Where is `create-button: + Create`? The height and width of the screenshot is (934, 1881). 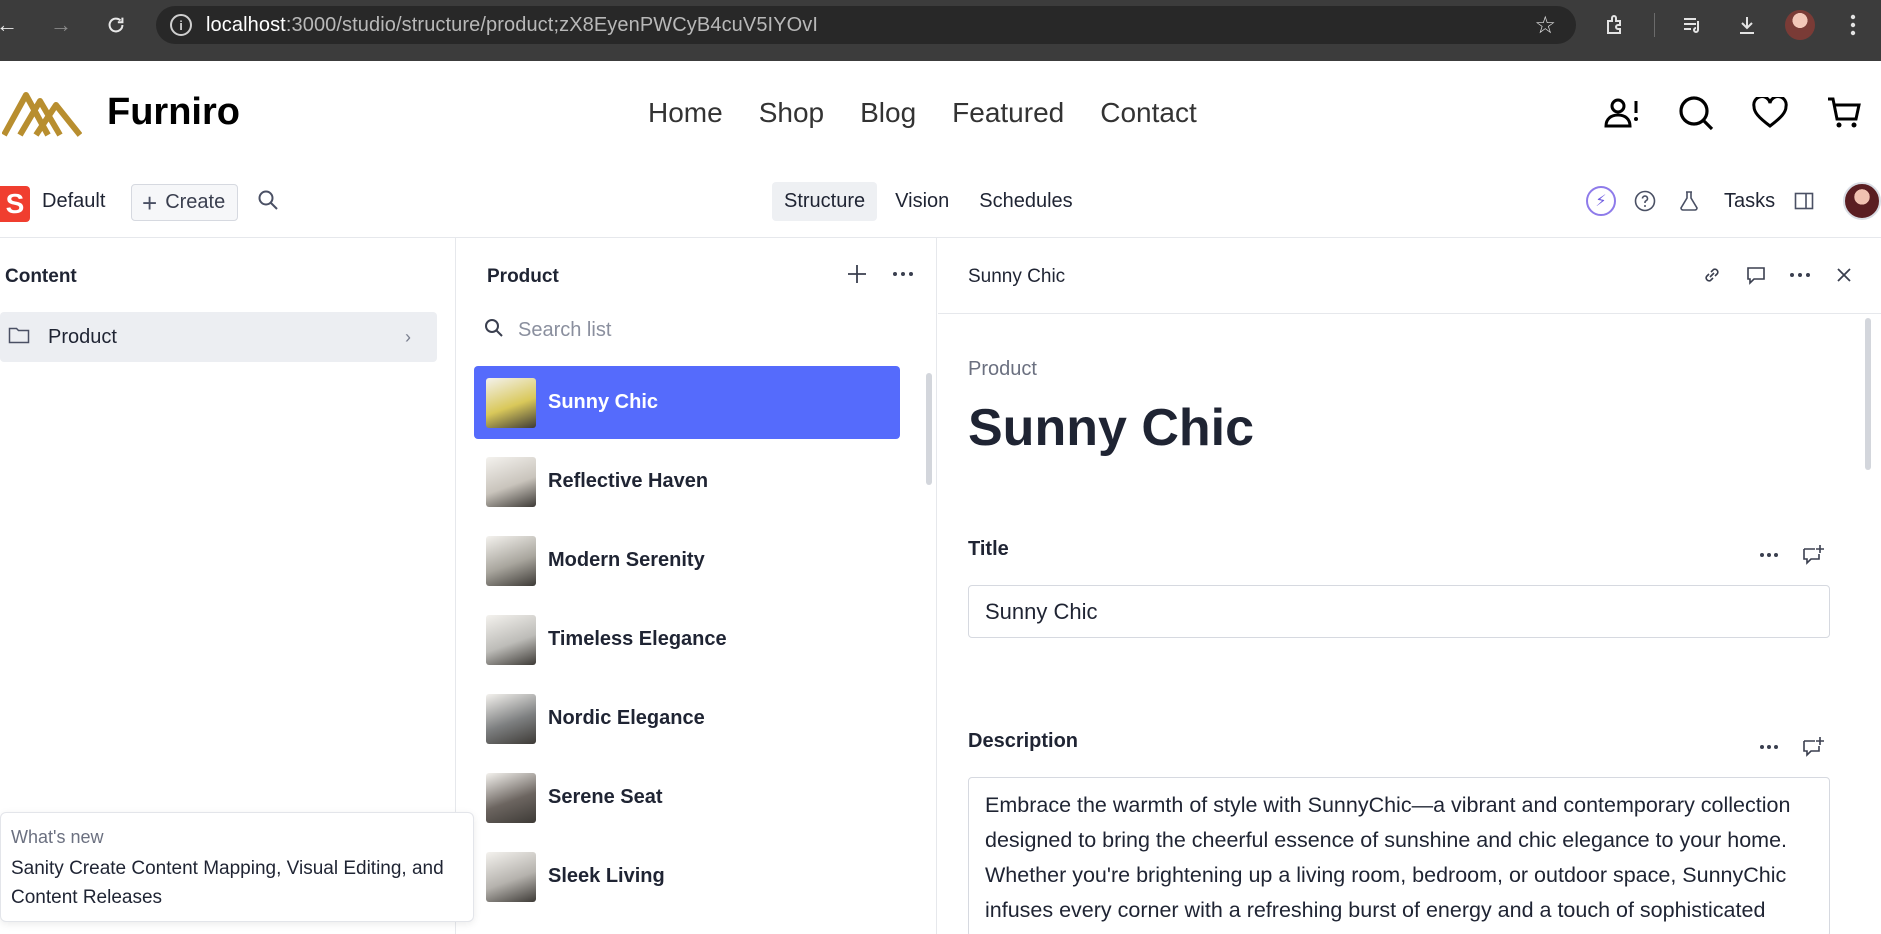 create-button: + Create is located at coordinates (184, 202).